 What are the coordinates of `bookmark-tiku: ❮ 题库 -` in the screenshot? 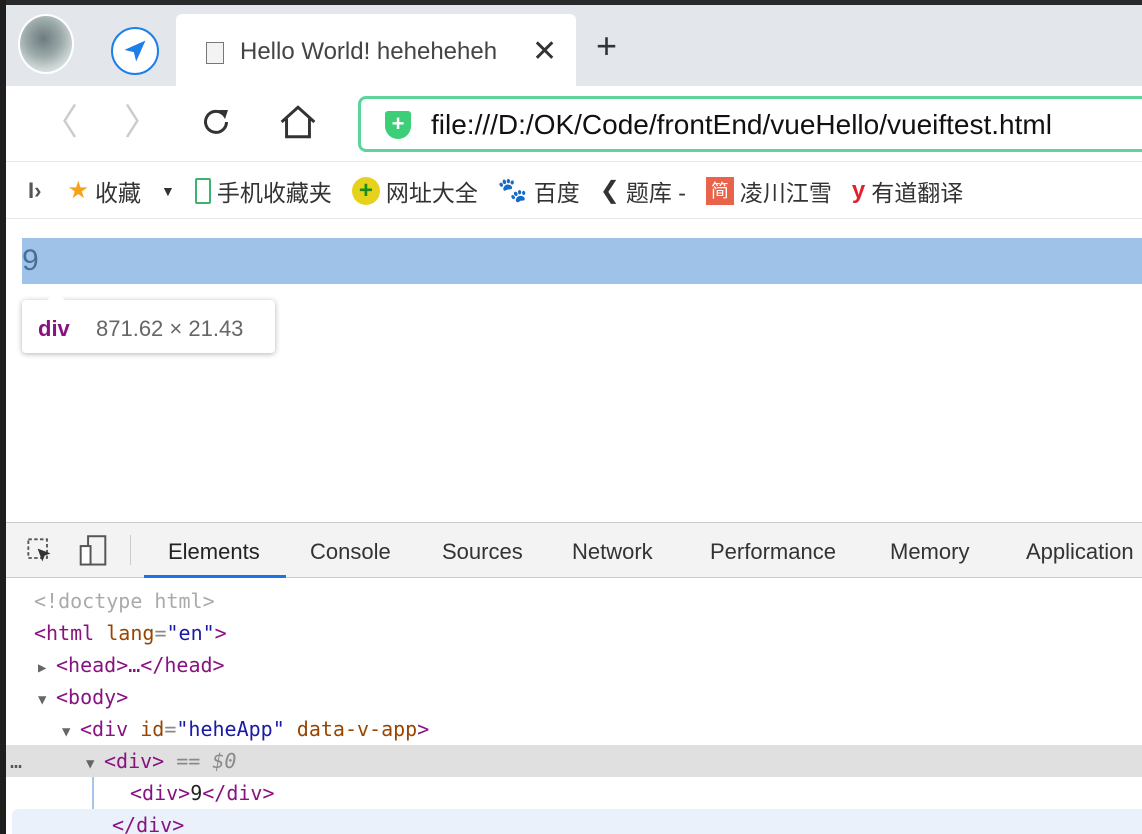 It's located at (643, 191).